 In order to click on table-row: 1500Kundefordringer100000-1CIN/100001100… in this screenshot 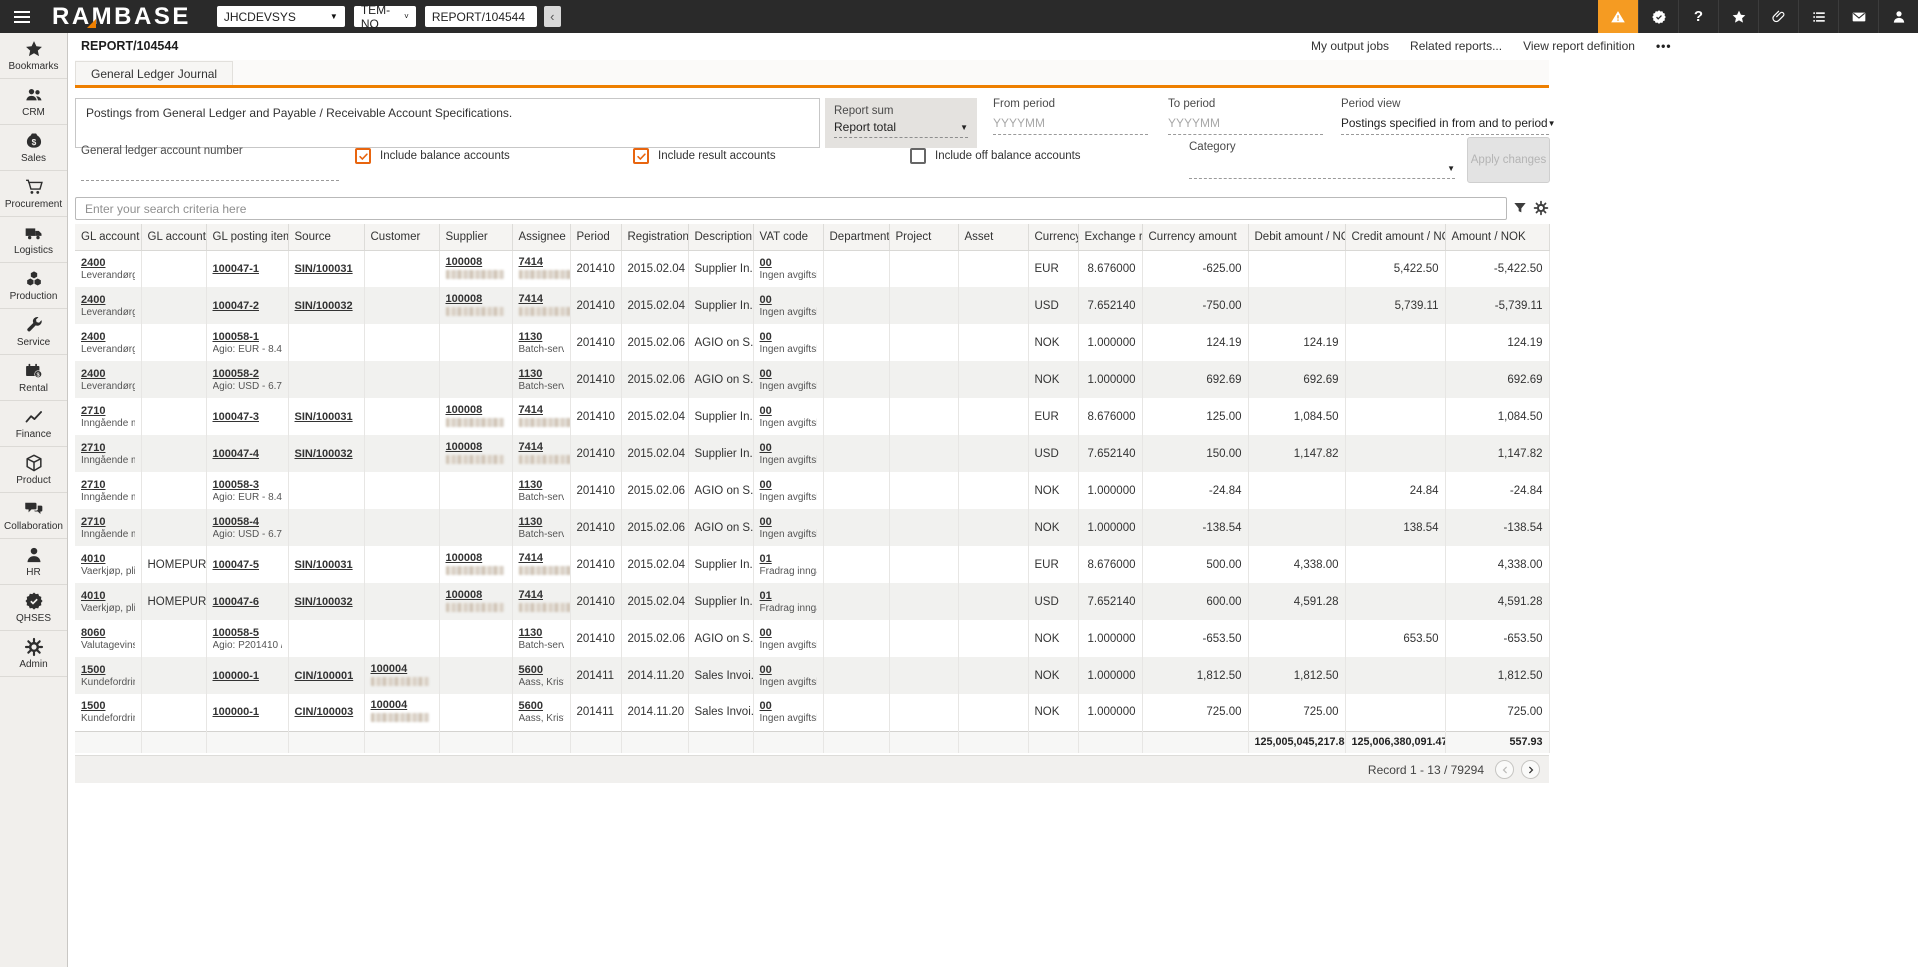, I will do `click(812, 675)`.